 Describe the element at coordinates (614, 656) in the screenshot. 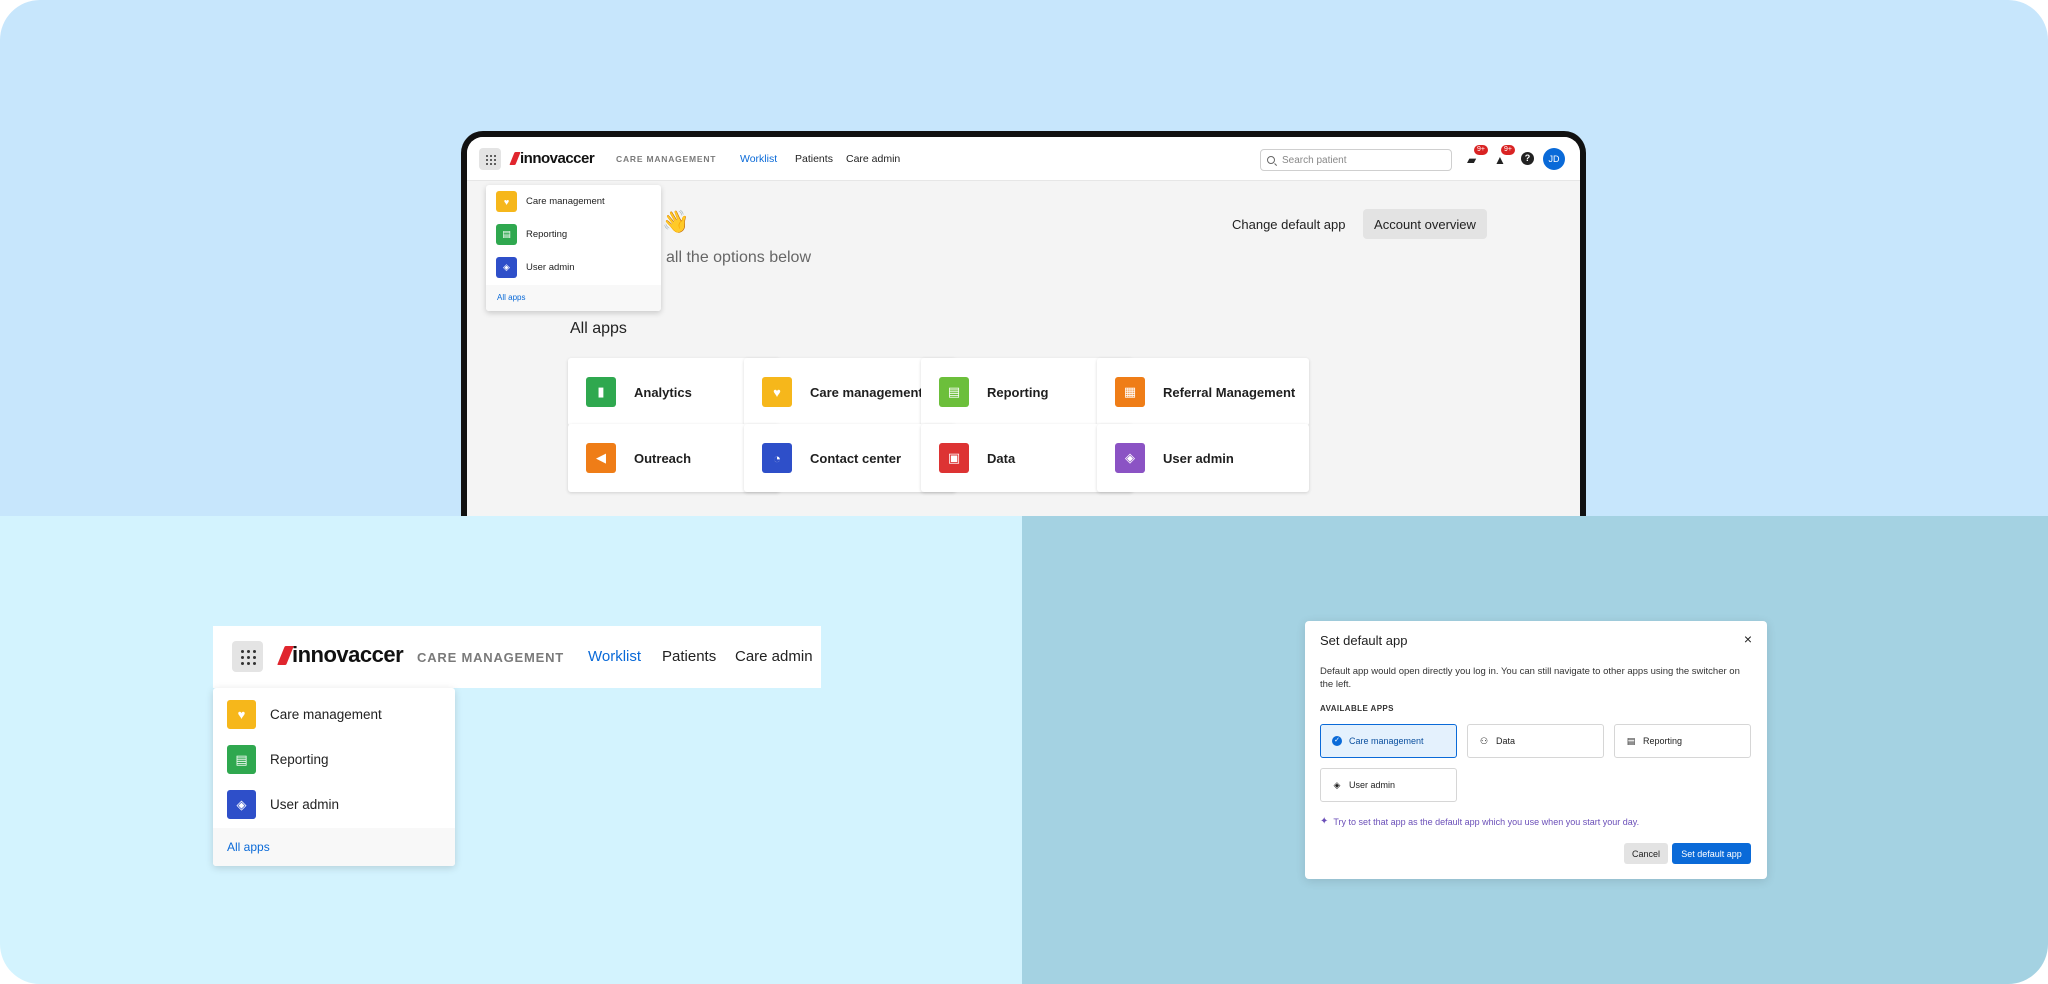

I see `nav-link-worklist-large: Worklist` at that location.